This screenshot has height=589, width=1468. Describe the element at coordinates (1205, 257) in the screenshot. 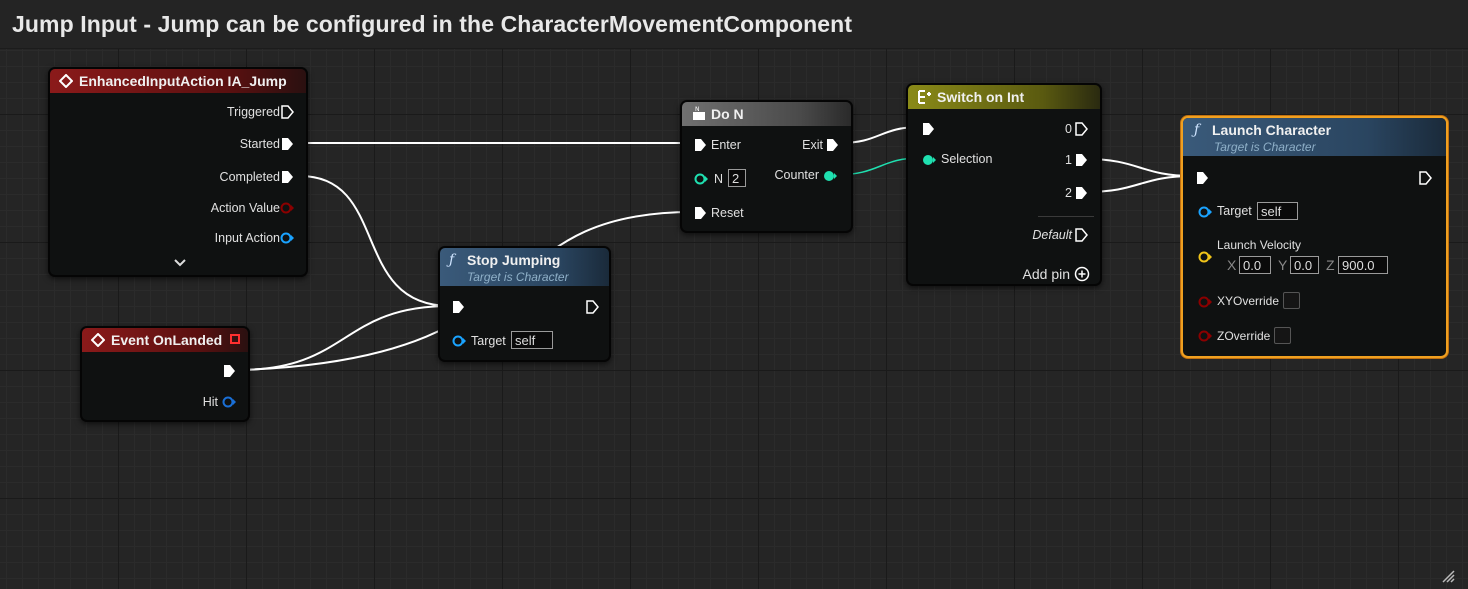

I see `vector-pin-launch-velocity` at that location.